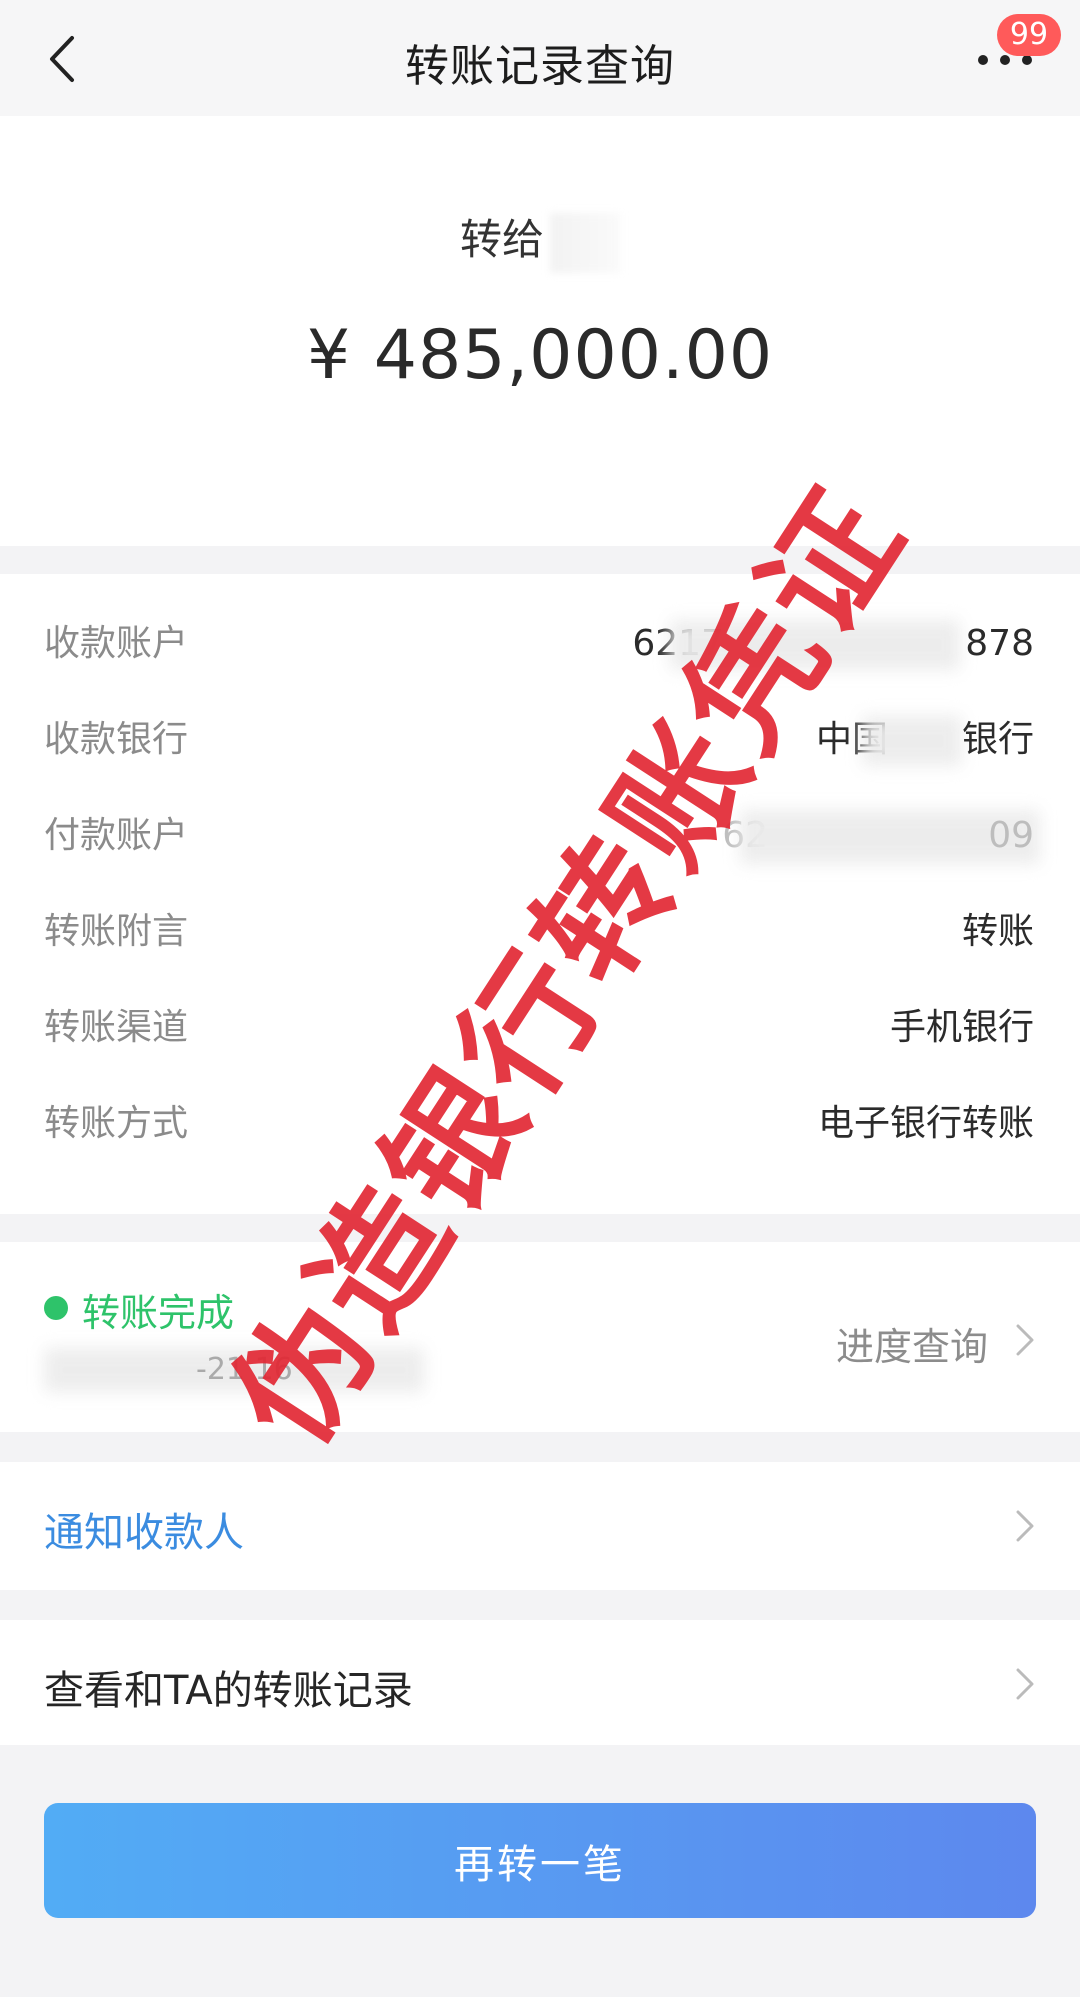 This screenshot has width=1080, height=1997. I want to click on transfer-amount: ¥ 485,000.00, so click(540, 355).